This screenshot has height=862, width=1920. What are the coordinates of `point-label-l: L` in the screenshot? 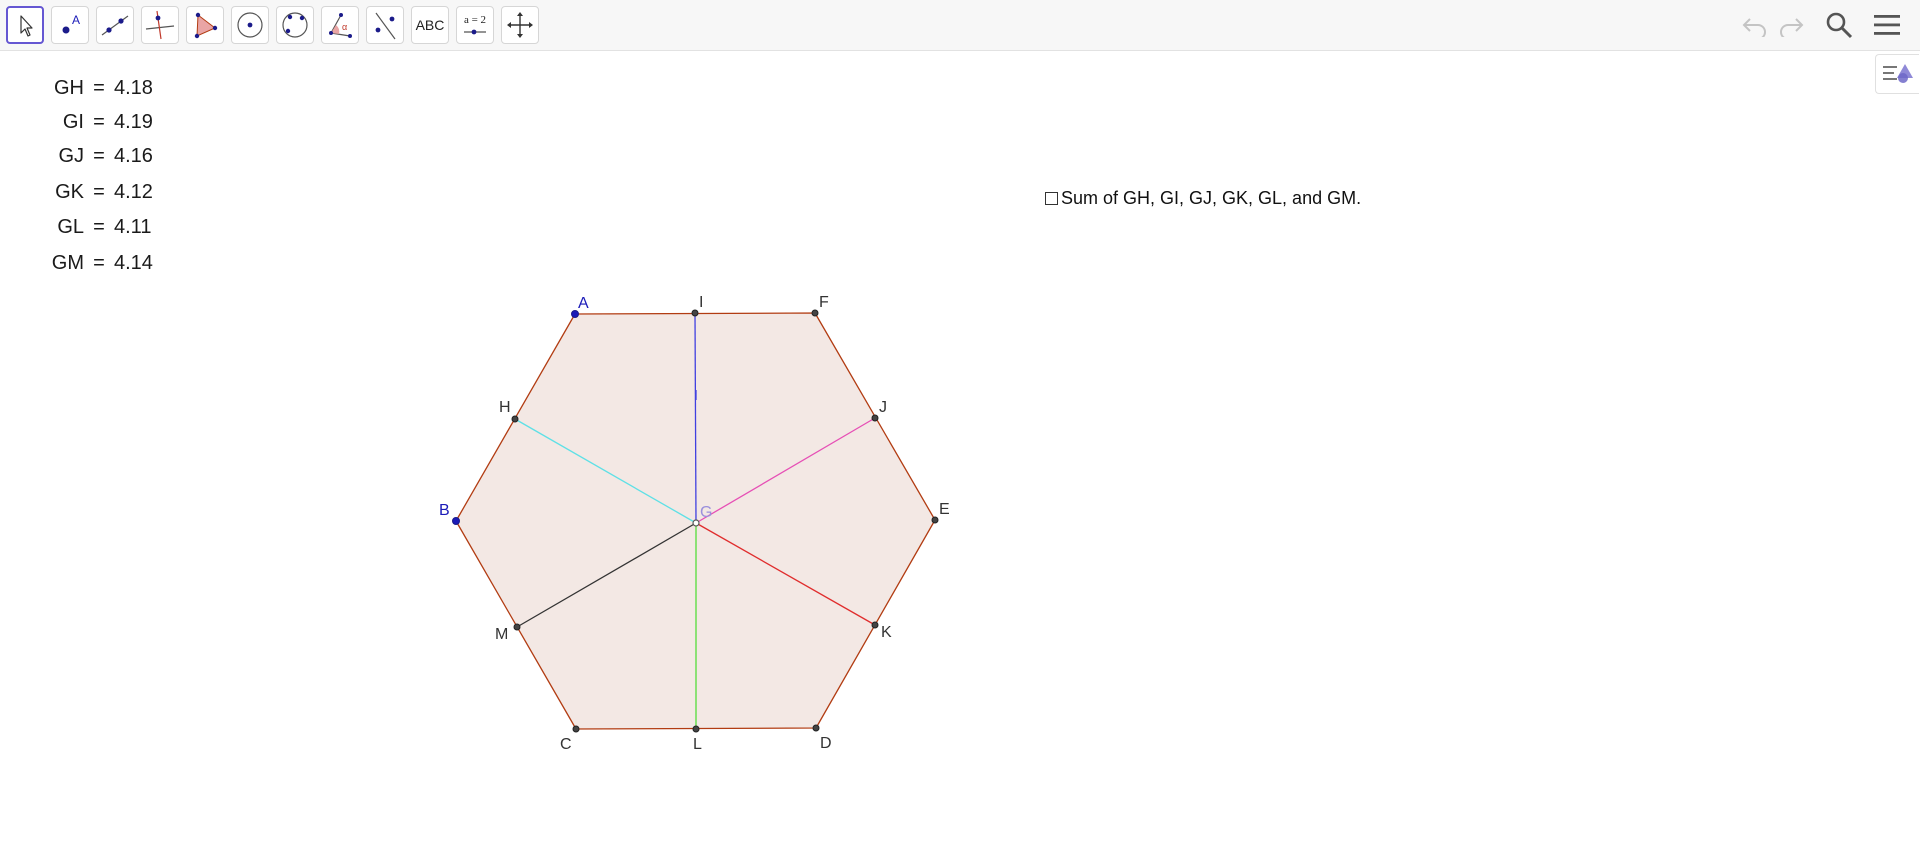 It's located at (697, 744).